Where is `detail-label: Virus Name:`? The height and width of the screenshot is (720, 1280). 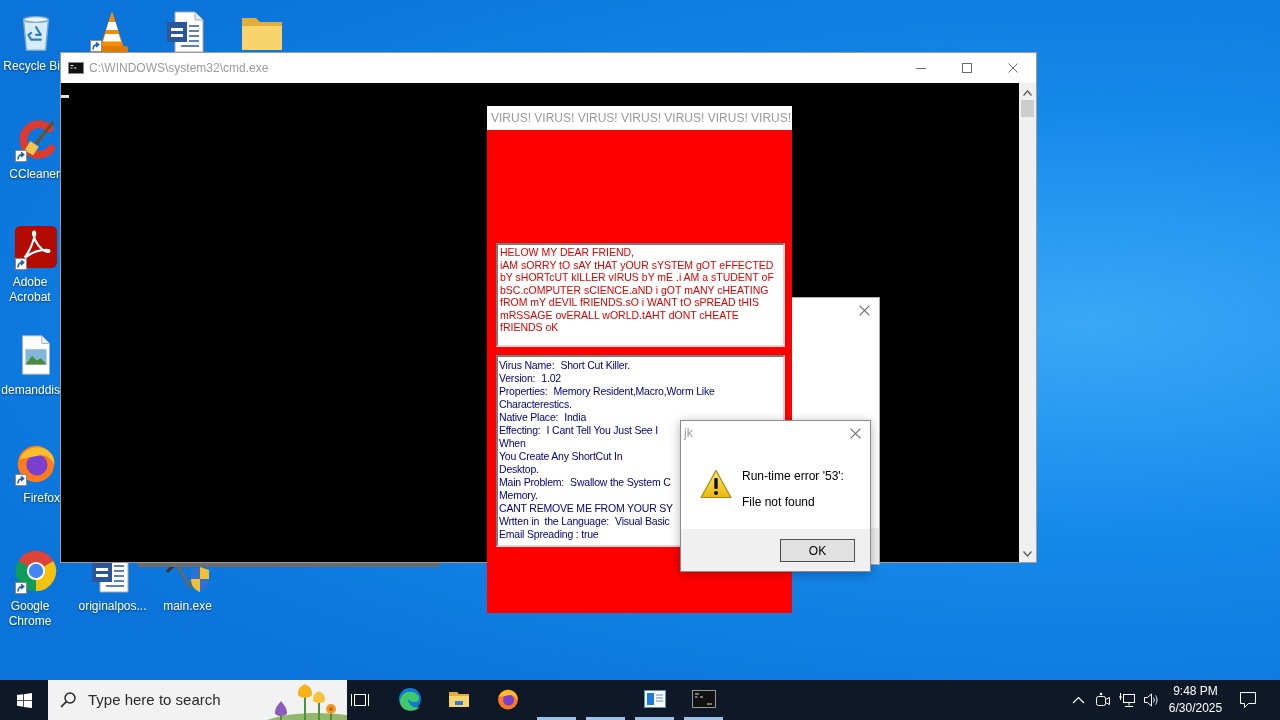
detail-label: Virus Name: is located at coordinates (527, 365).